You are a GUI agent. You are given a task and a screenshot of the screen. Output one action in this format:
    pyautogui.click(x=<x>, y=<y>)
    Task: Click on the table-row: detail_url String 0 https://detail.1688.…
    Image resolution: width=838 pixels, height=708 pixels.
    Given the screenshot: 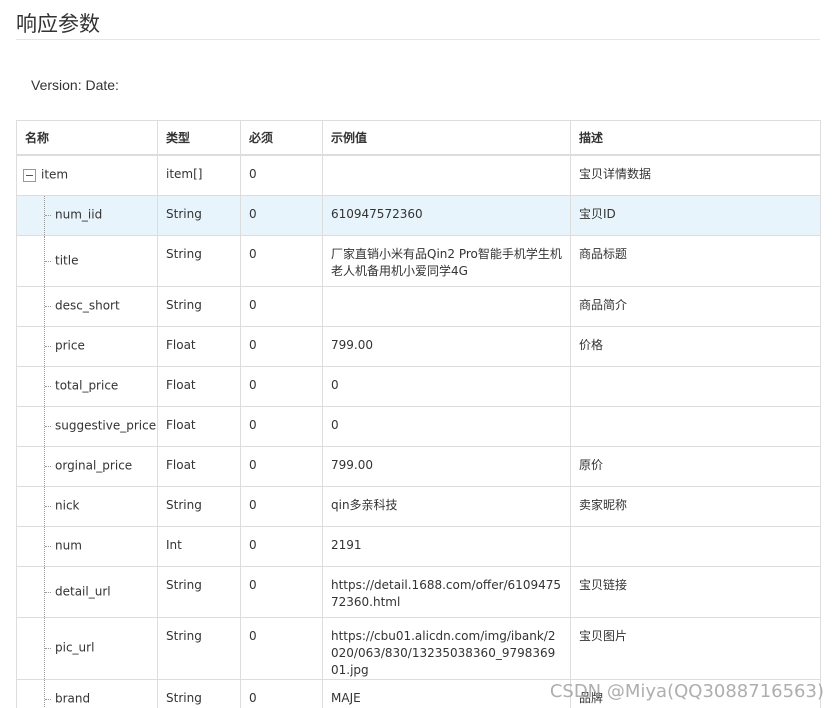 What is the action you would take?
    pyautogui.click(x=418, y=591)
    